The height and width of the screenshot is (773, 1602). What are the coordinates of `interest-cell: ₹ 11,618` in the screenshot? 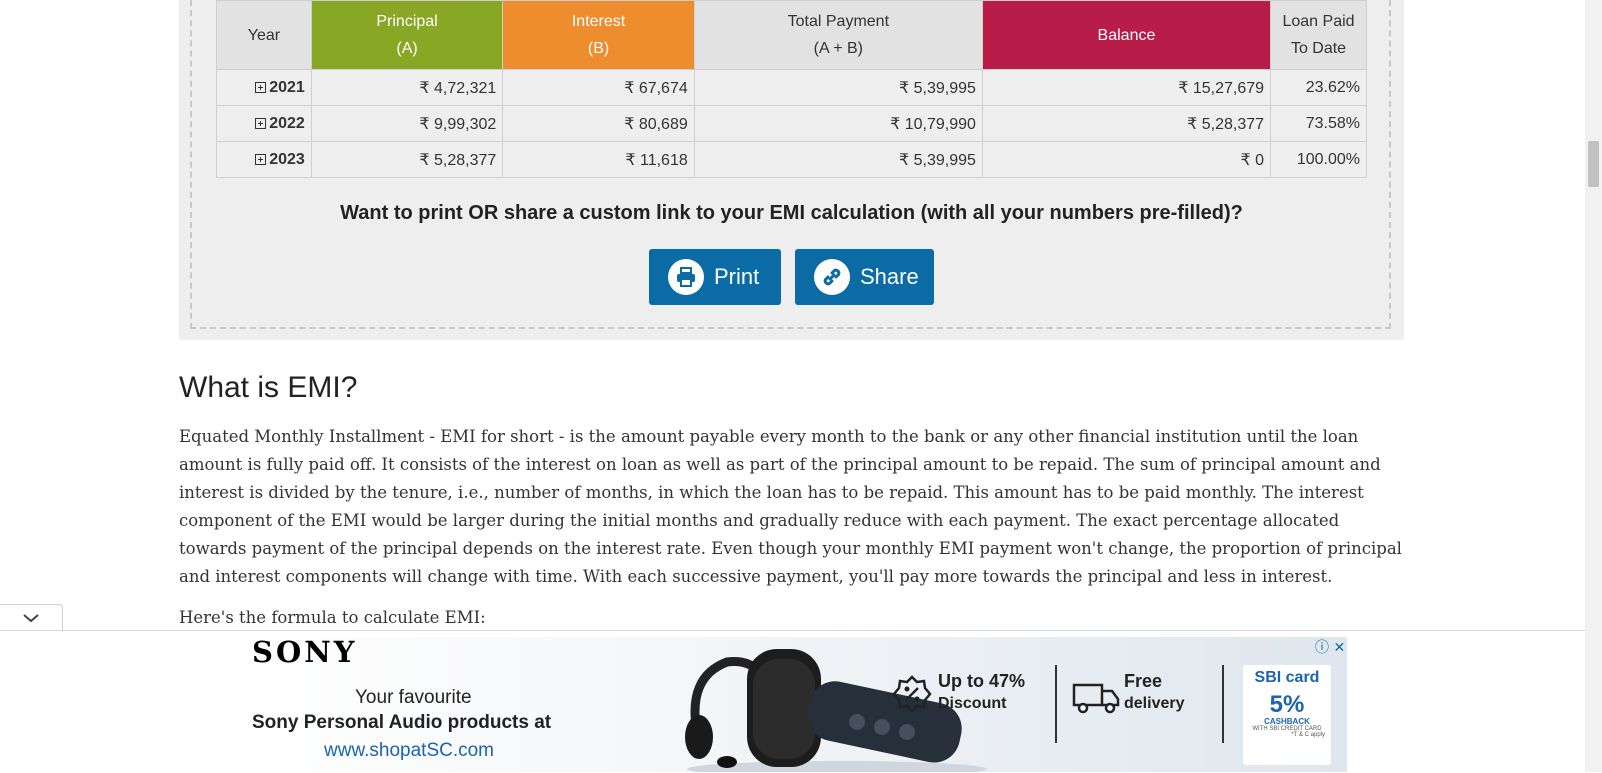 It's located at (598, 159).